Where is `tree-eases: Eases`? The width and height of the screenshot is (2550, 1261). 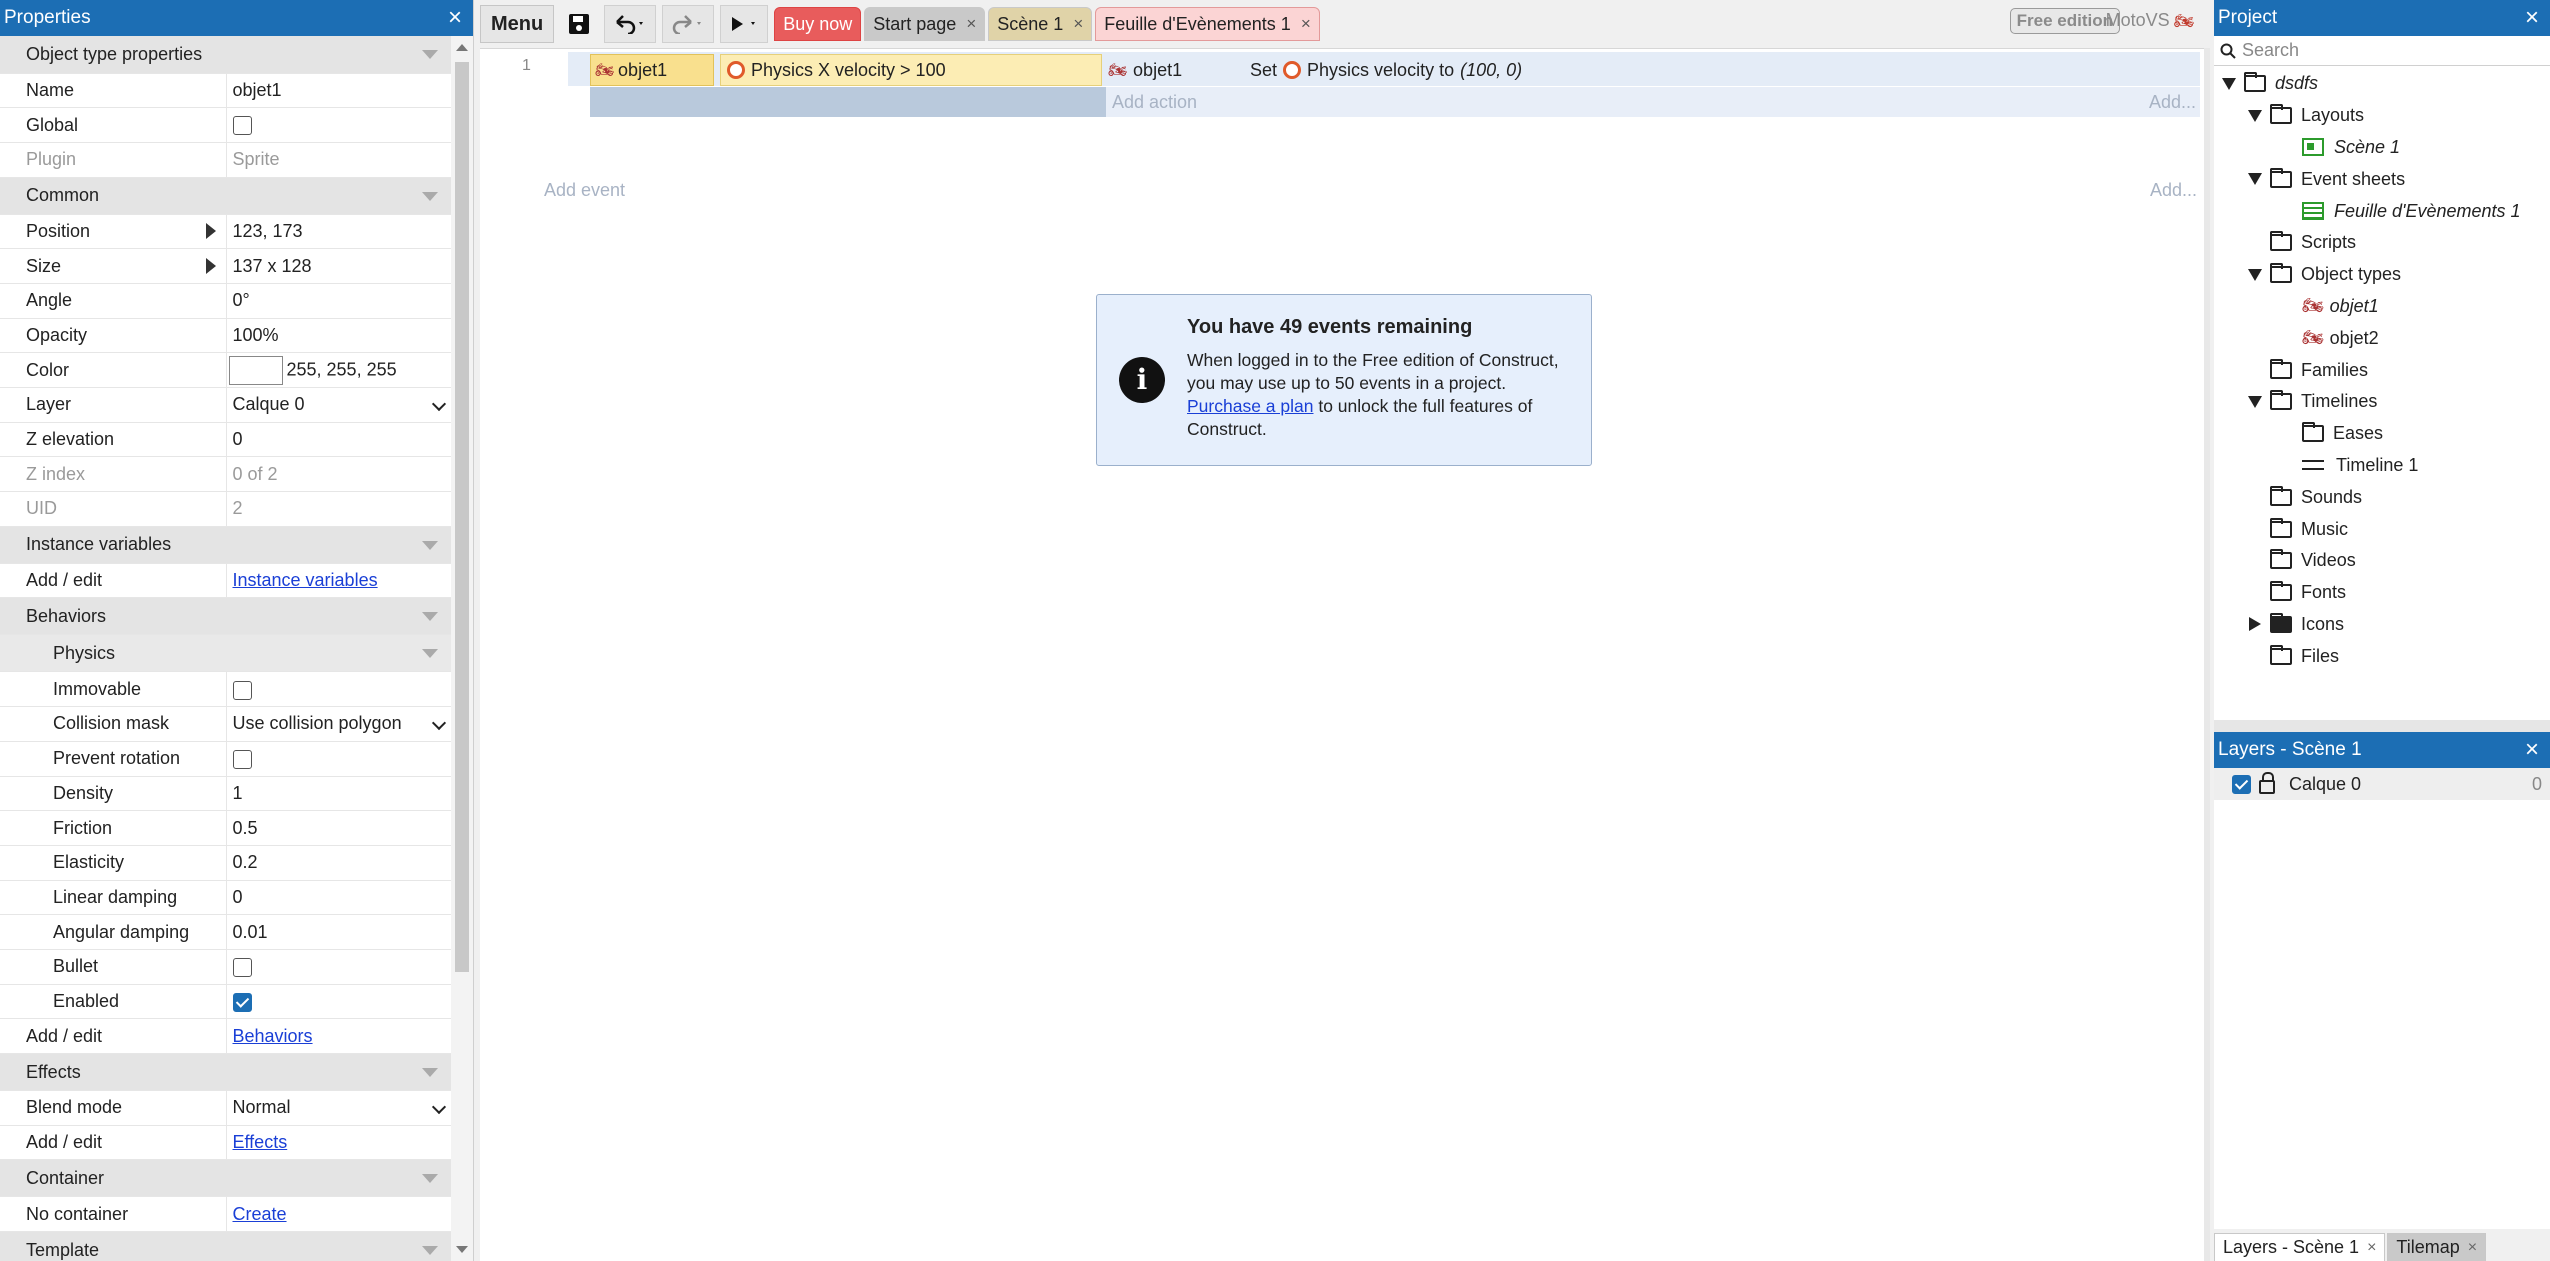 tree-eases: Eases is located at coordinates (2382, 434).